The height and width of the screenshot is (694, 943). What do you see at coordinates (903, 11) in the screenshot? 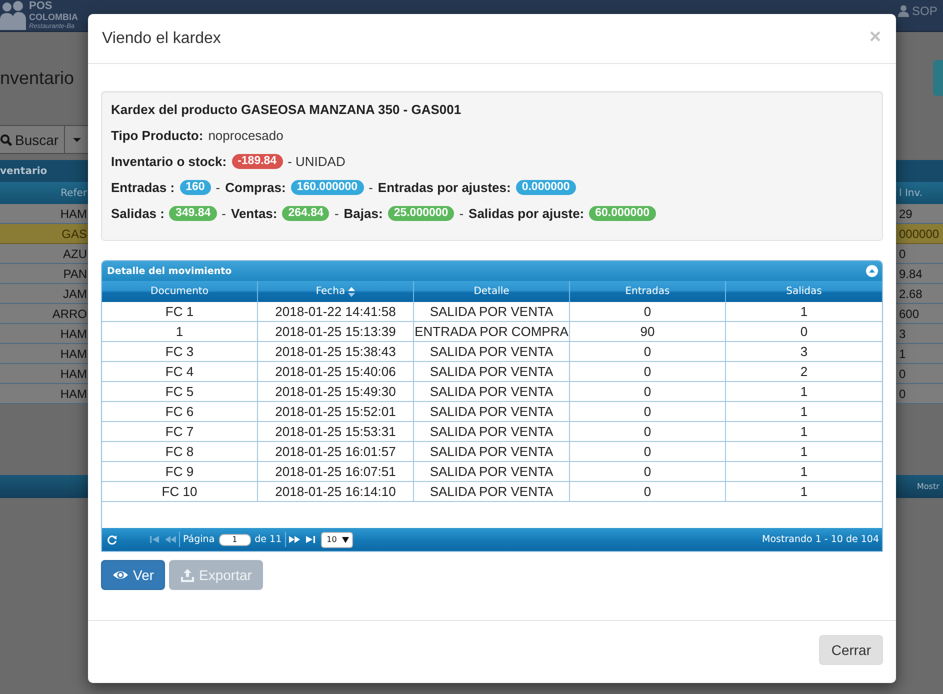
I see `user-icon` at bounding box center [903, 11].